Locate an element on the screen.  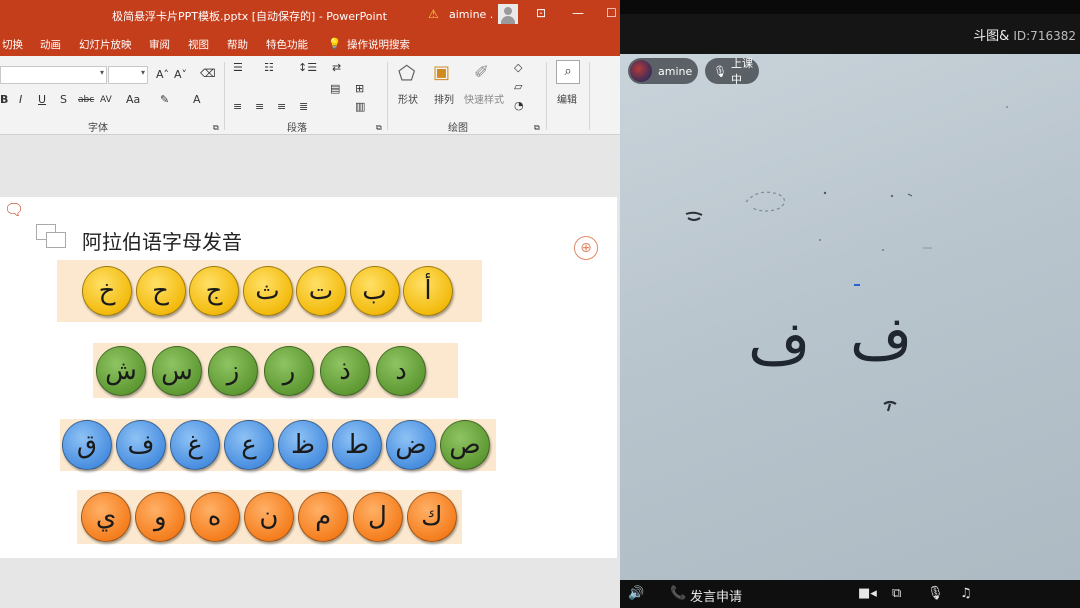
whiteboard-letter: ف is located at coordinates (779, 344).